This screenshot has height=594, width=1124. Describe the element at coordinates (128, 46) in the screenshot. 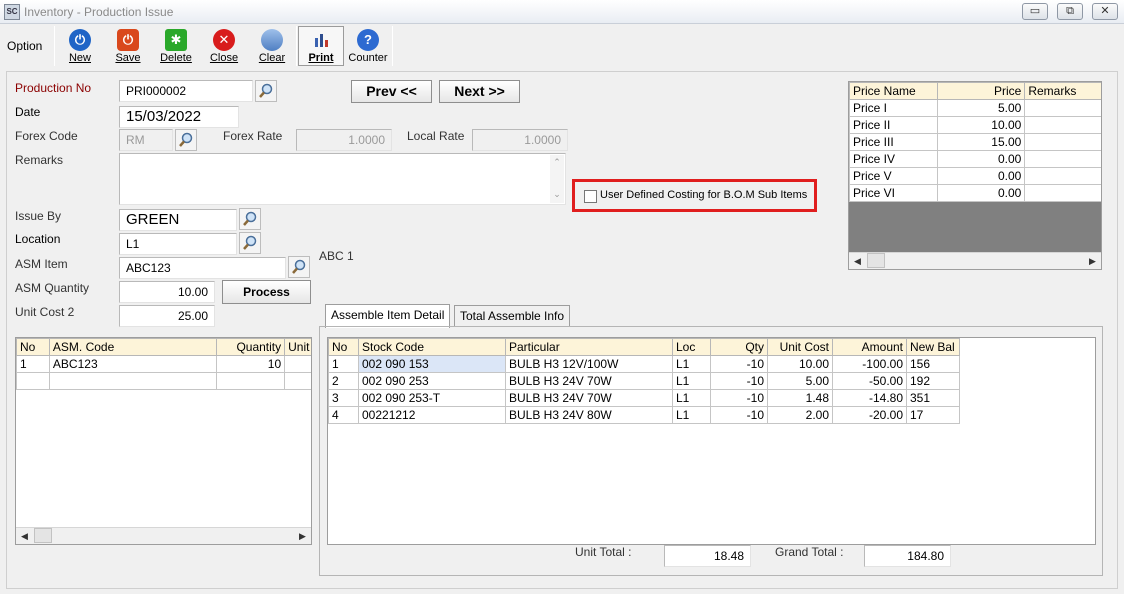

I see `save-button: ⏻ Save` at that location.